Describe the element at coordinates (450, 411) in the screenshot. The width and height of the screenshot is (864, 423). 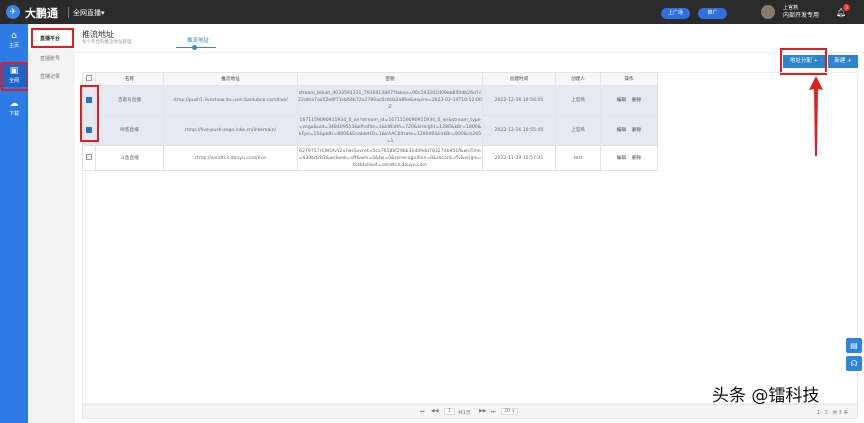
I see `page-input: 1` at that location.